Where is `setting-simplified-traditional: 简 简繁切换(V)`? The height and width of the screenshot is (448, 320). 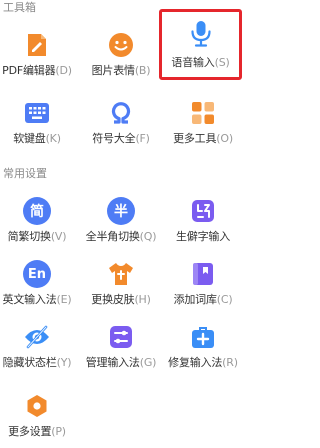
setting-simplified-traditional: 简 简繁切换(V) is located at coordinates (38, 221).